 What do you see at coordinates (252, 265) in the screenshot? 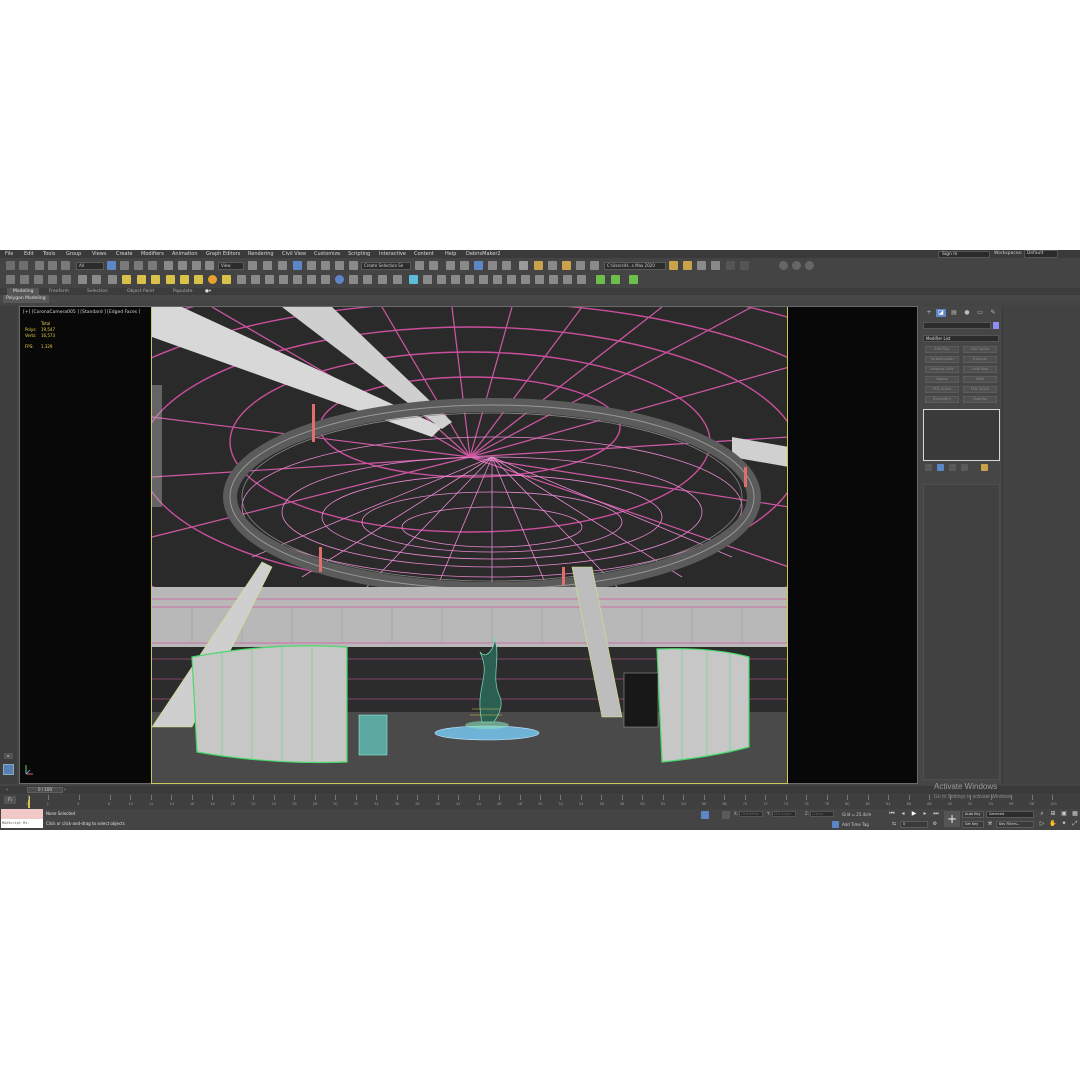
I see `pivot-center-icon` at bounding box center [252, 265].